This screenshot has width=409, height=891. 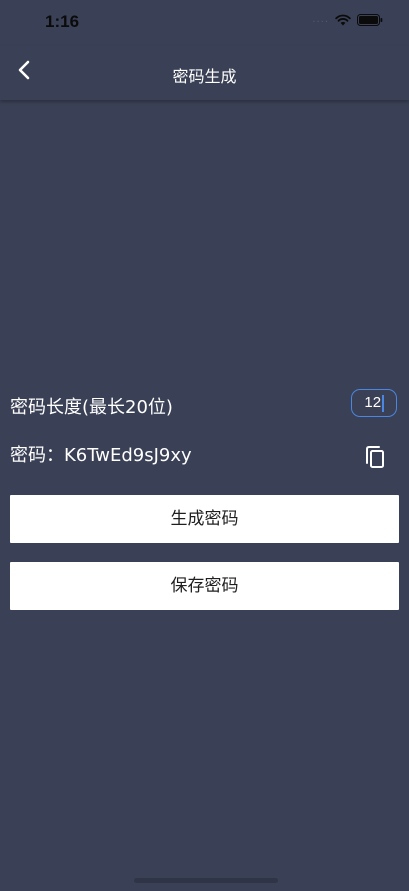 I want to click on length-label: 密码长度(最长20位), so click(x=91, y=407).